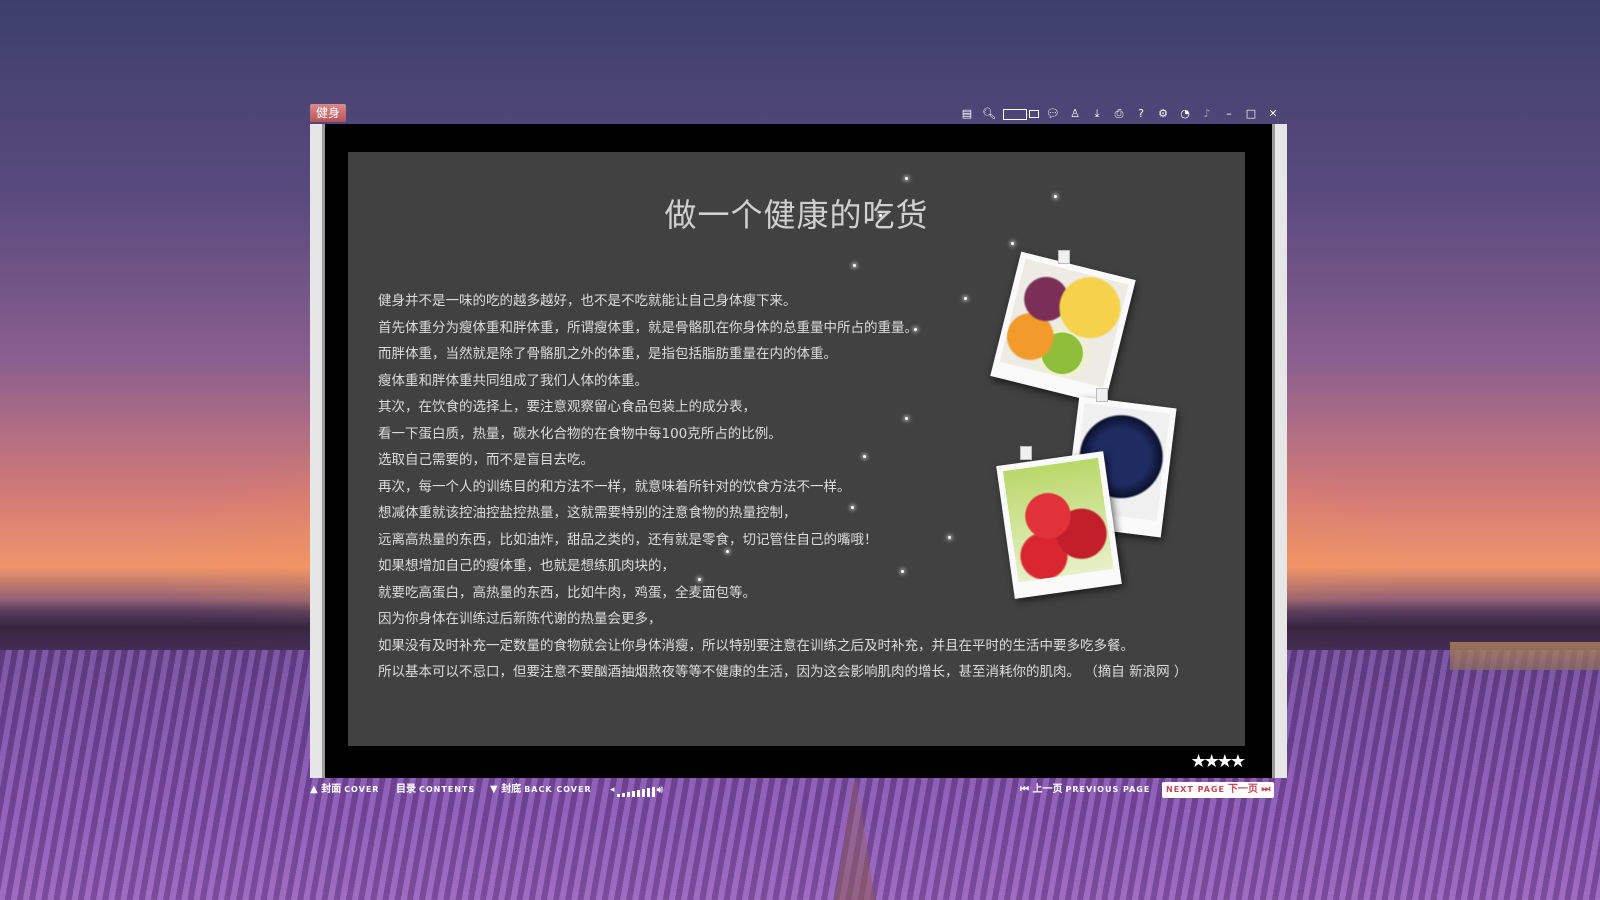 This screenshot has width=1600, height=900. Describe the element at coordinates (314, 789) in the screenshot. I see `triangle-up-icon: ▲` at that location.